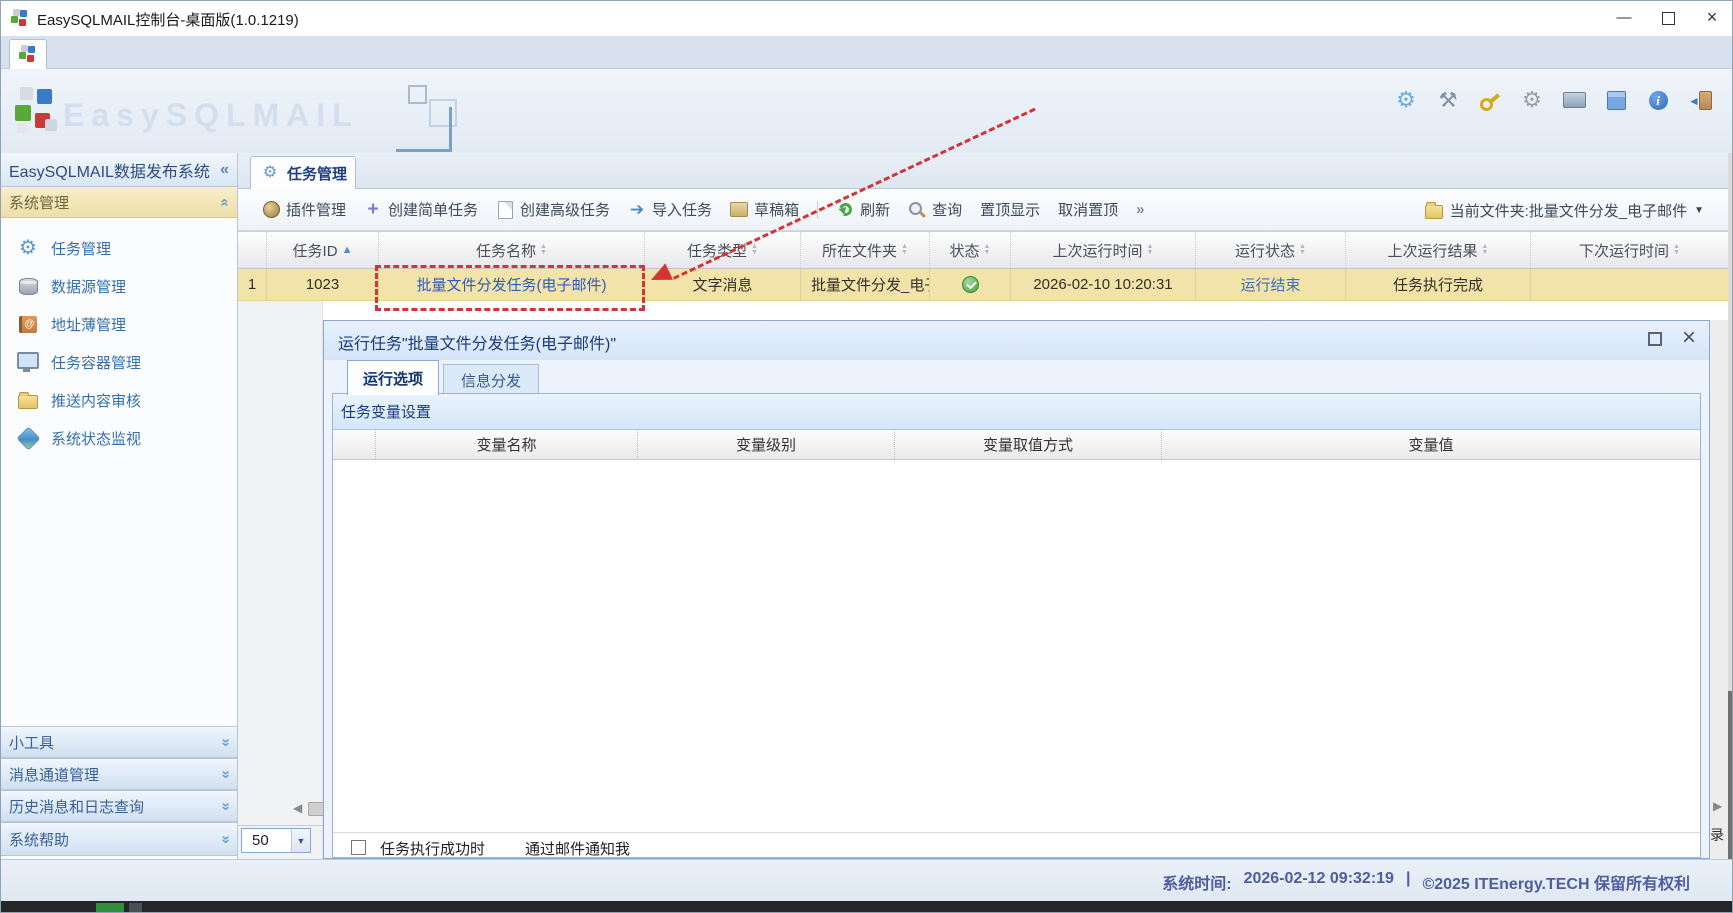 This screenshot has height=913, width=1733. What do you see at coordinates (512, 250) in the screenshot?
I see `column-header-task-name: 任务名称 ▲ ▼` at bounding box center [512, 250].